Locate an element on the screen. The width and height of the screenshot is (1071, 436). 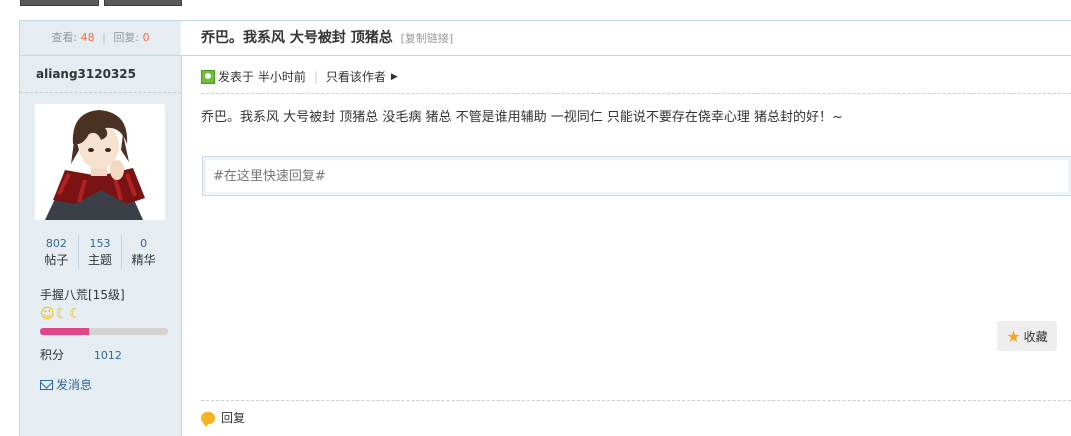
count-posts-label: 帖子 is located at coordinates (56, 260).